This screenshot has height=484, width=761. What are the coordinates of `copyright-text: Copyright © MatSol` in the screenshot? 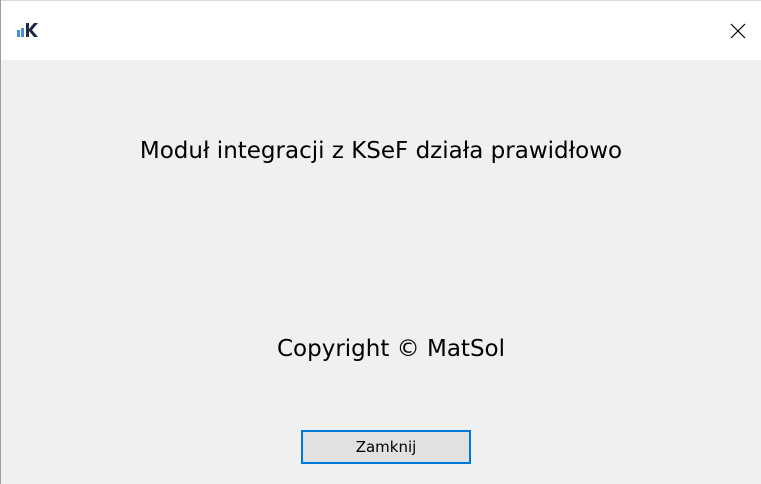 It's located at (391, 349).